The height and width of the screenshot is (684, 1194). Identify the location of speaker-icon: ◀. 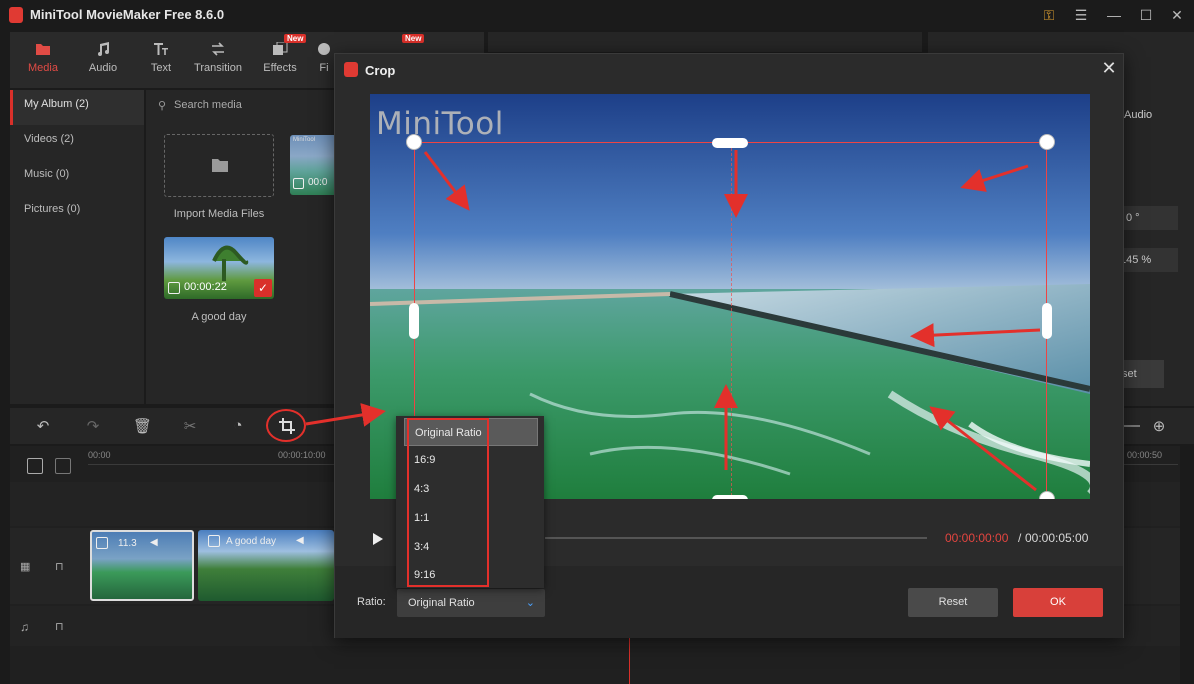
(154, 542).